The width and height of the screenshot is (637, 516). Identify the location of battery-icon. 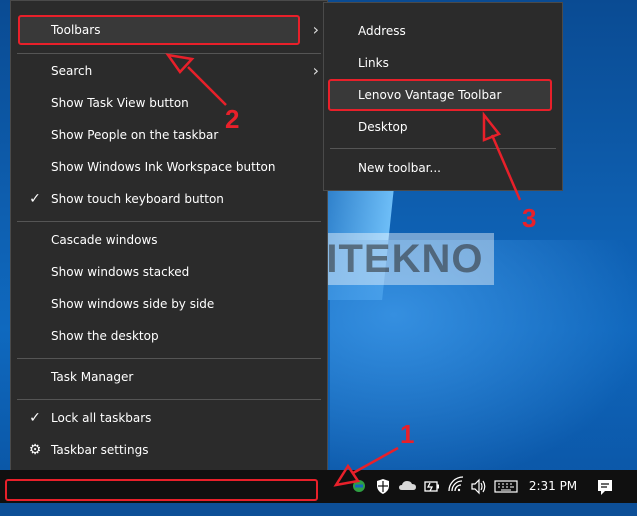
(432, 486).